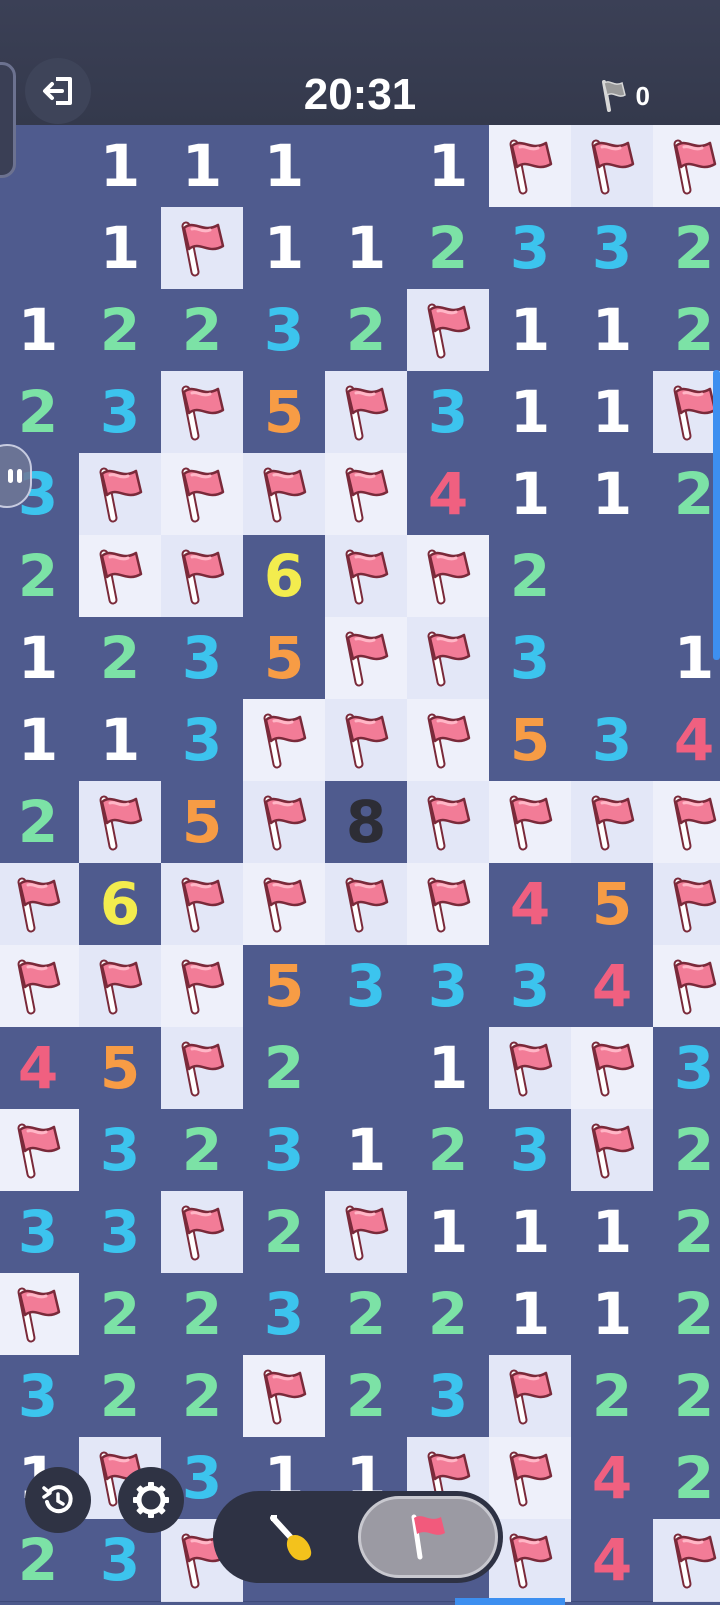 Image resolution: width=720 pixels, height=1605 pixels. I want to click on number-cell: 8, so click(366, 822).